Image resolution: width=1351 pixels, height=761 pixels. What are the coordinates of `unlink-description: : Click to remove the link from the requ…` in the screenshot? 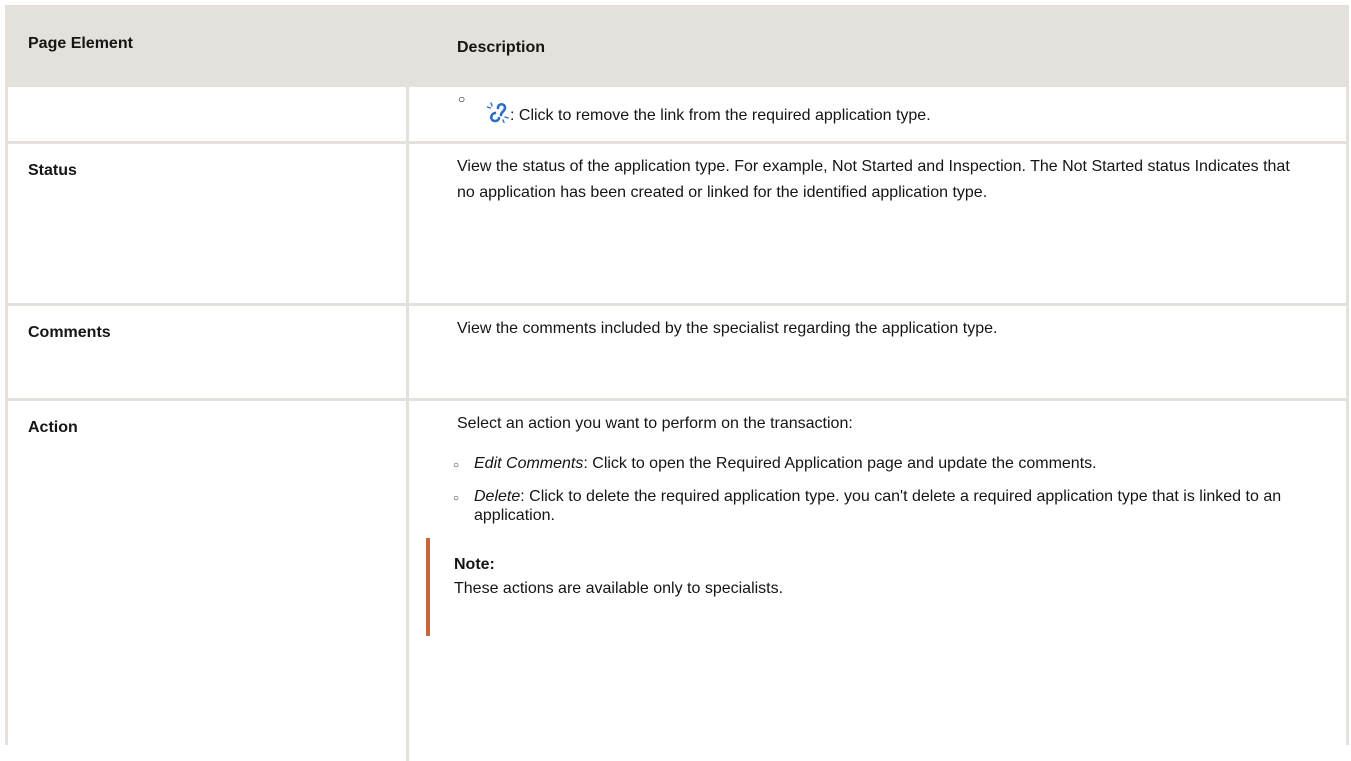 It's located at (720, 115).